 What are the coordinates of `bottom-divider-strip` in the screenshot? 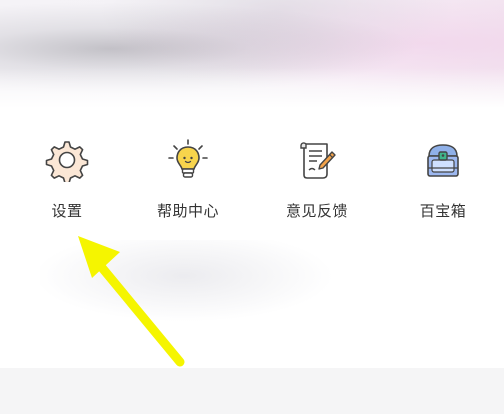 It's located at (252, 391).